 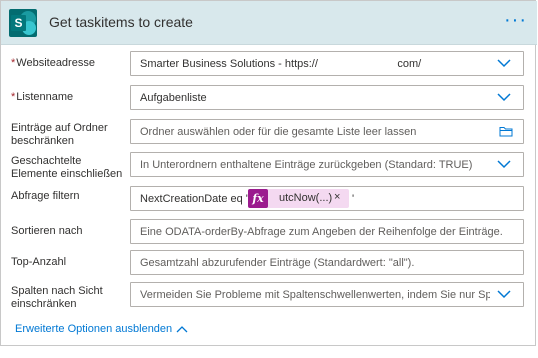 What do you see at coordinates (93, 329) in the screenshot?
I see `advanced-options-toggle: Erweiterte Optionen ausblenden` at bounding box center [93, 329].